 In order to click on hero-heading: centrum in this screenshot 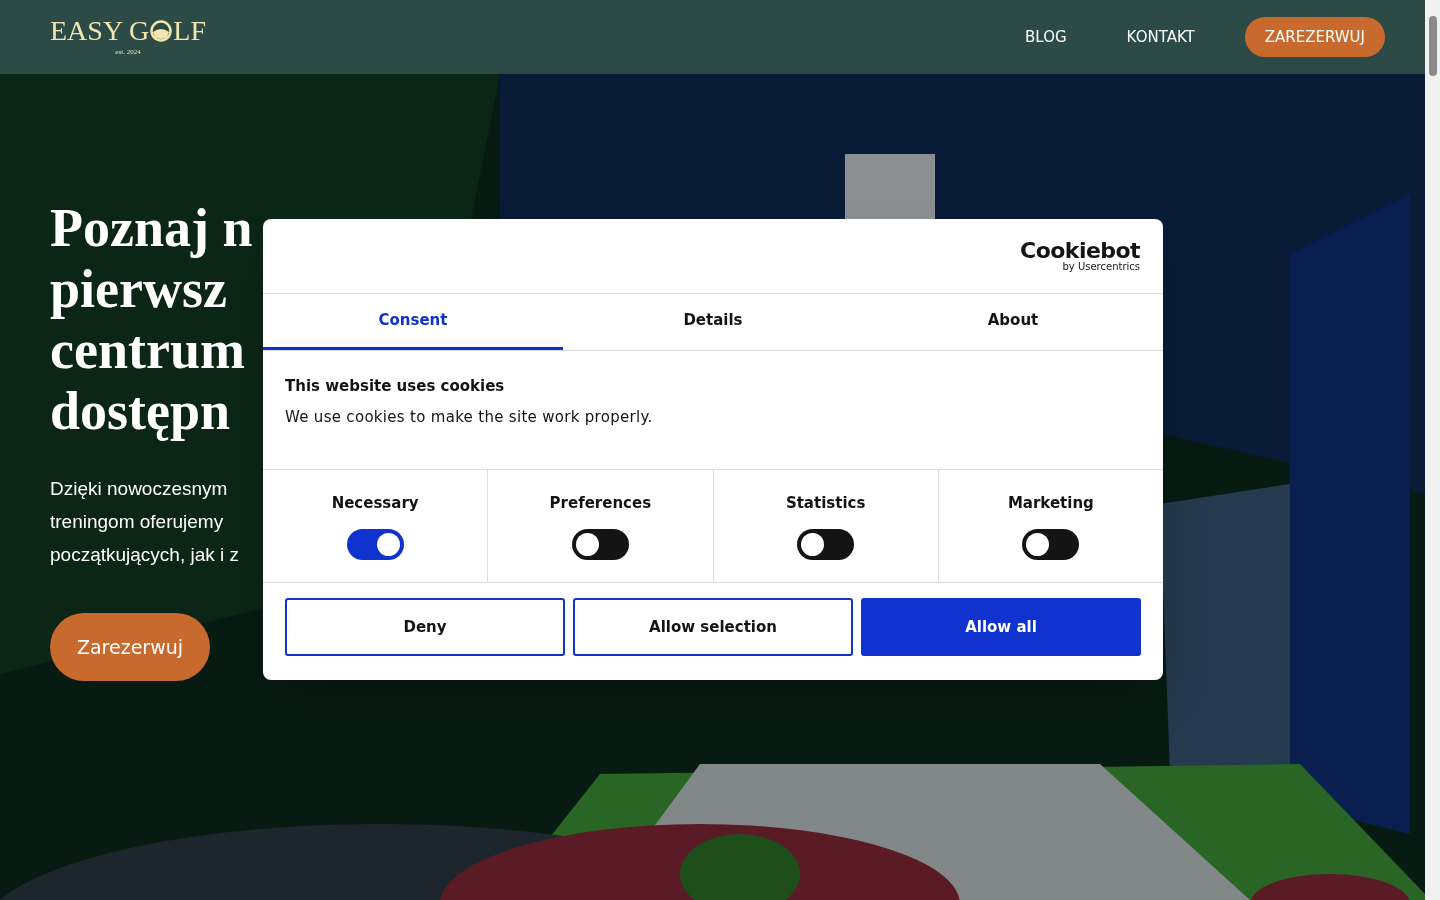, I will do `click(147, 350)`.